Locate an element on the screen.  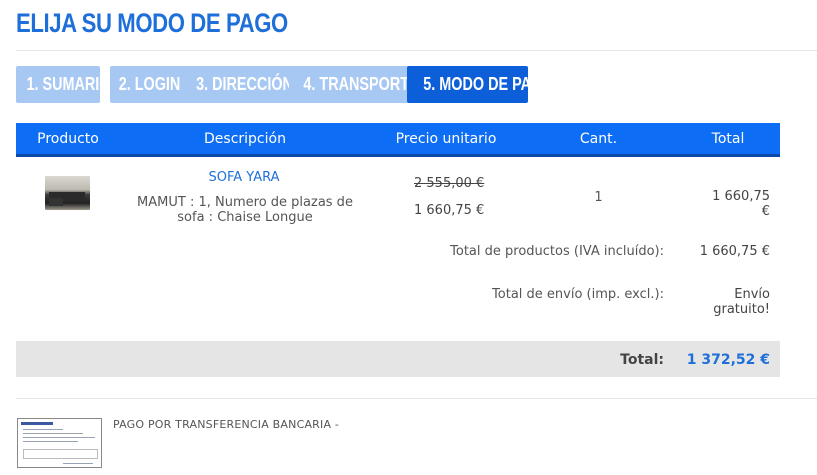
section-divider is located at coordinates (416, 398).